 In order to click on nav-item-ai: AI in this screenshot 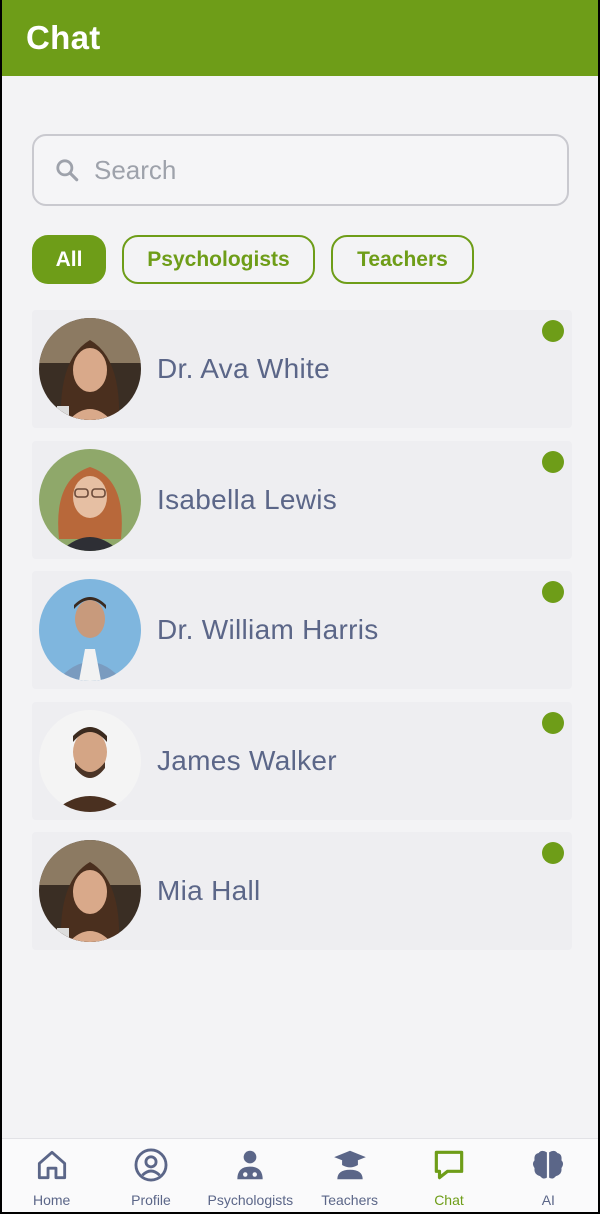, I will do `click(548, 1175)`.